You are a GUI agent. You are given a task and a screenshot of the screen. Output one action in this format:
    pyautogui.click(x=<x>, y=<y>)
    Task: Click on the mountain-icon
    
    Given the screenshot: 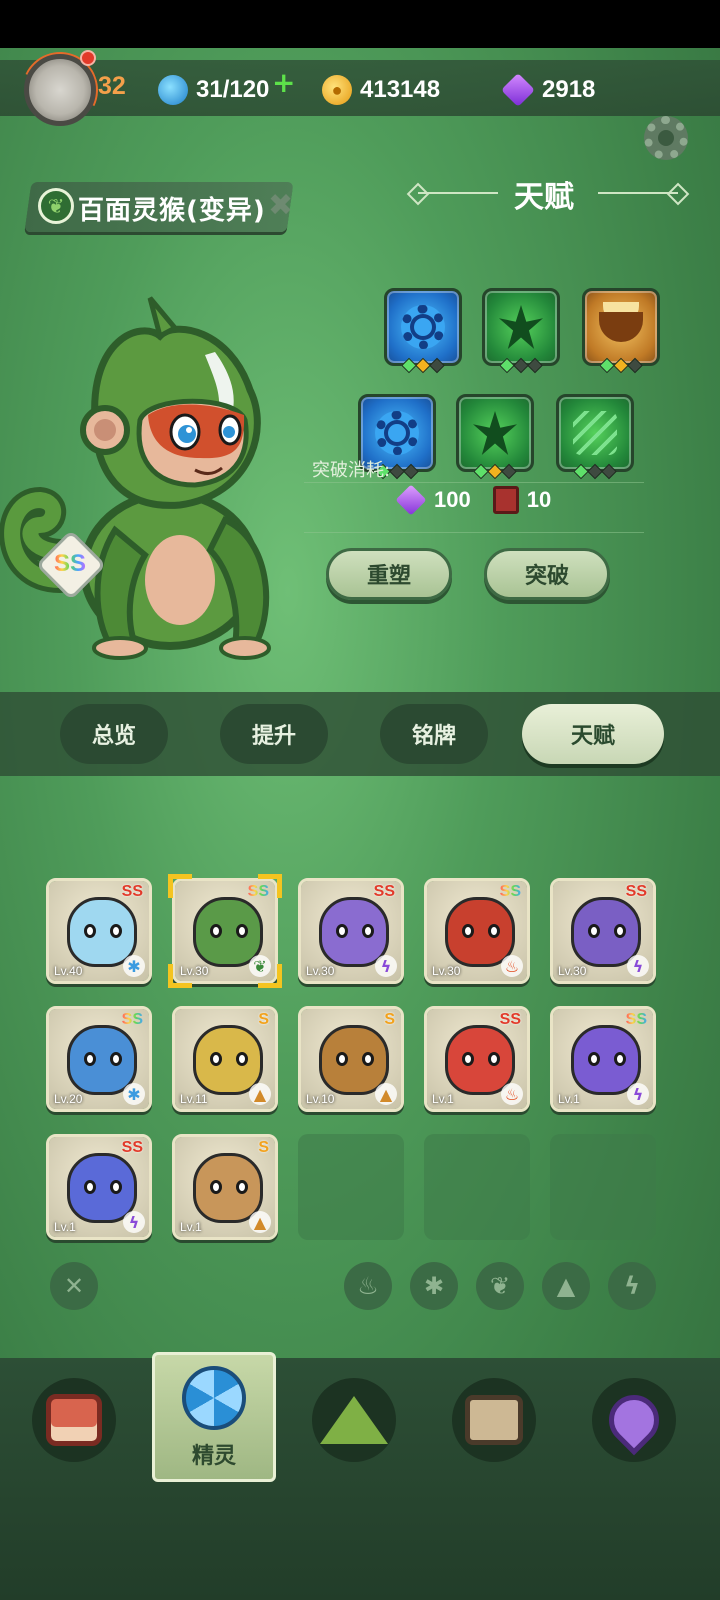 What is the action you would take?
    pyautogui.click(x=354, y=1420)
    